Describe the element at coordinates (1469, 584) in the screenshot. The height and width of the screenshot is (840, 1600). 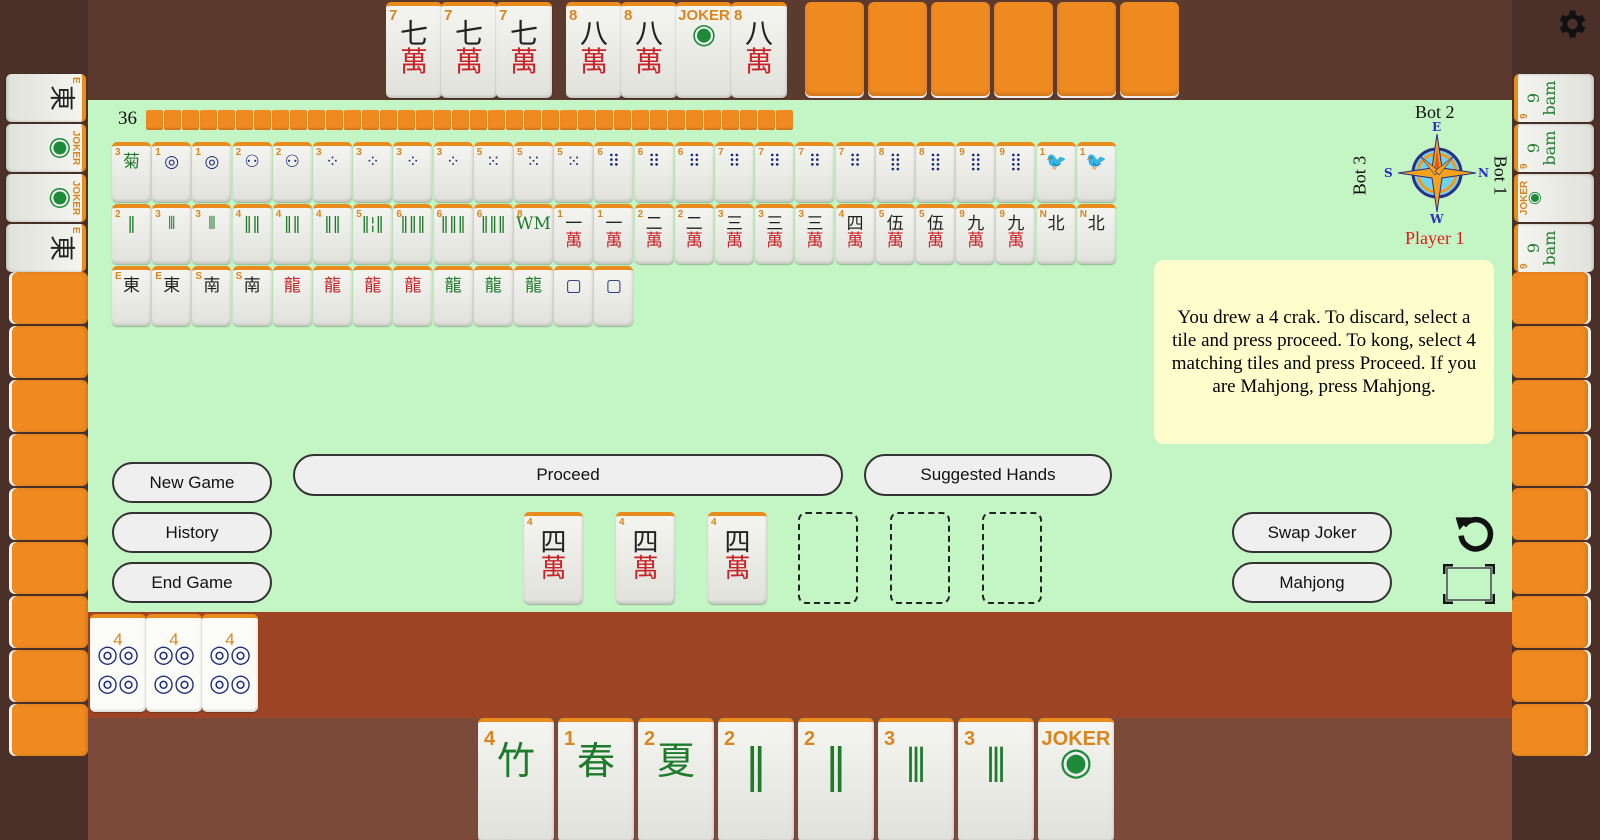
I see `fullscreen-icon` at that location.